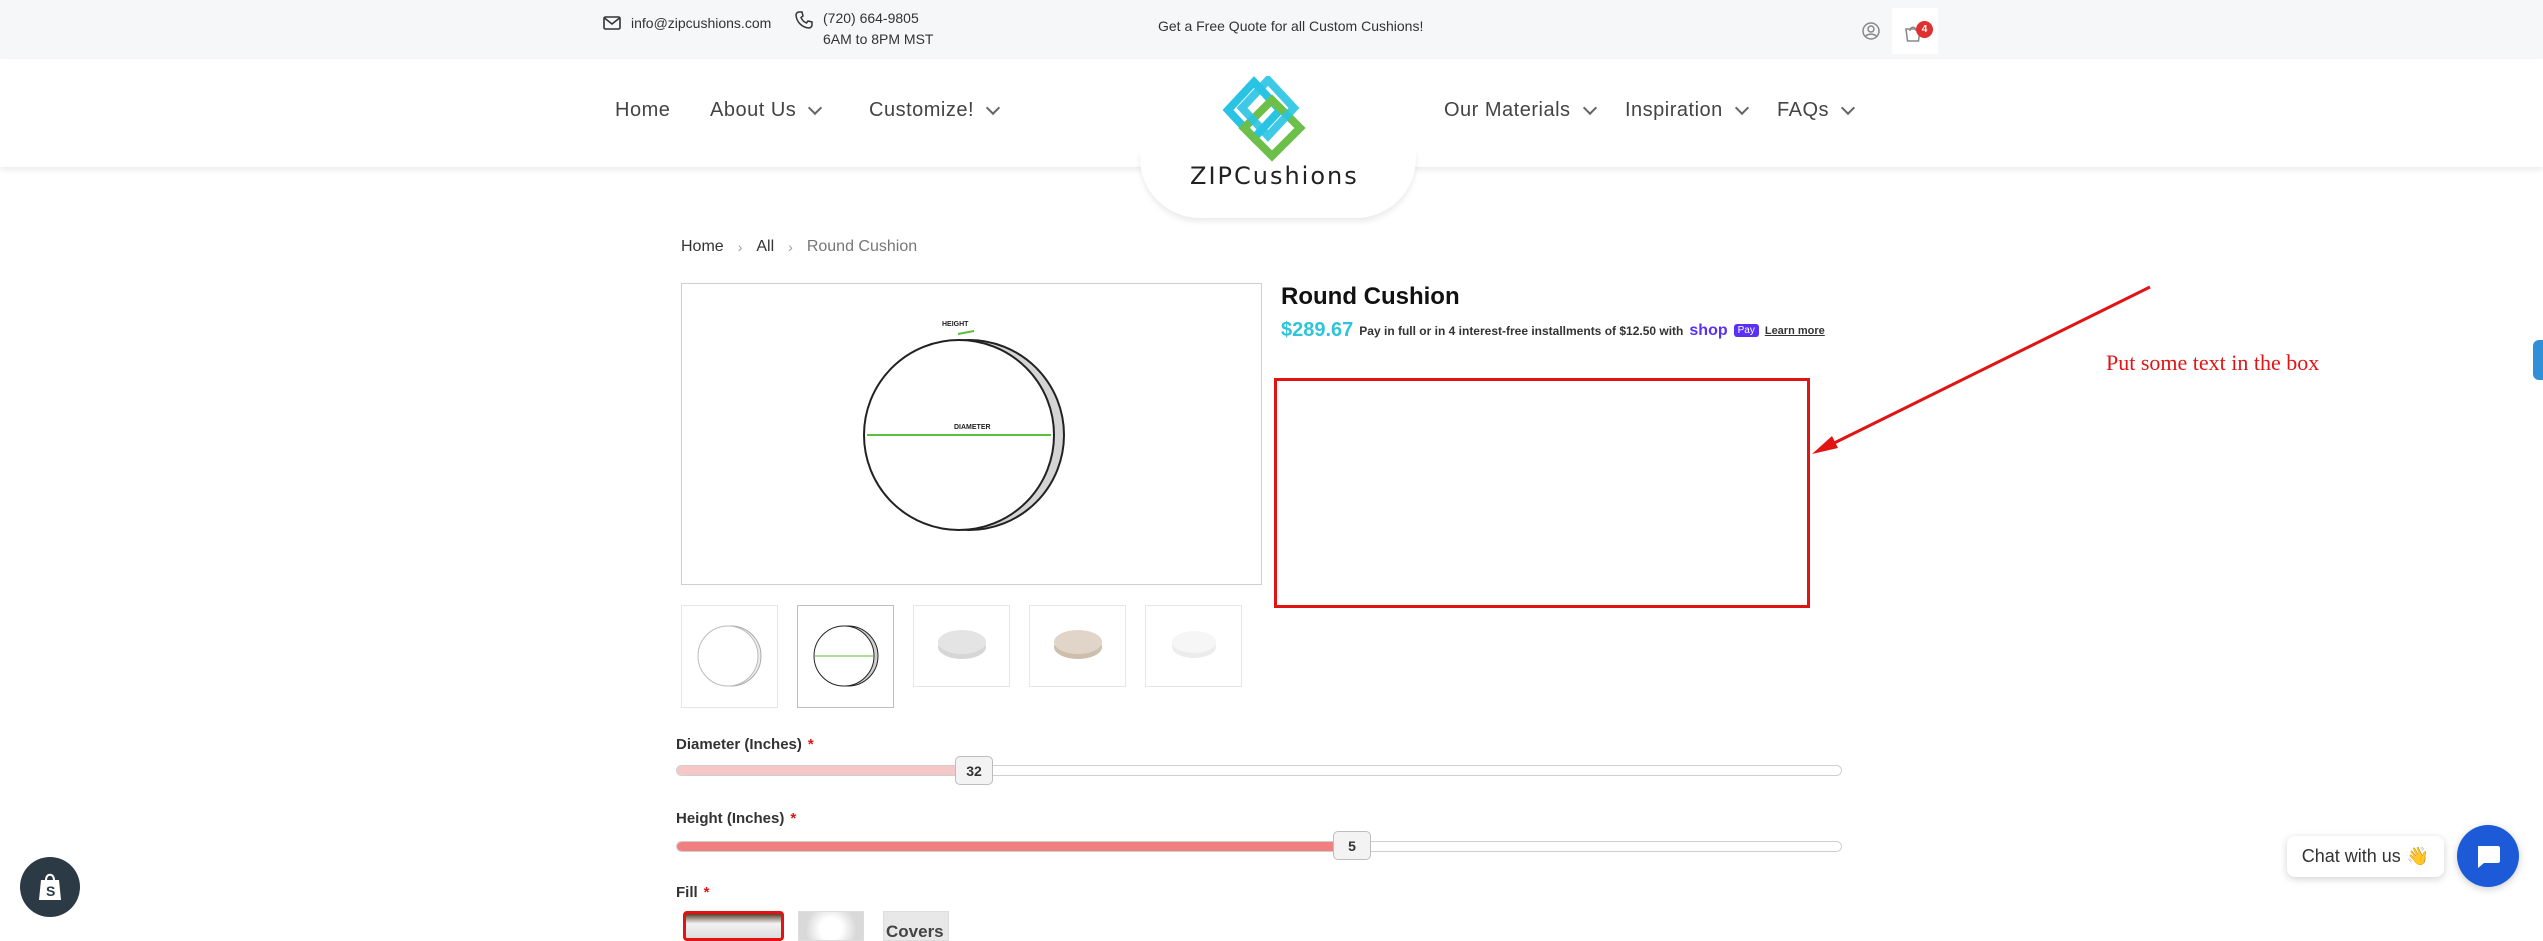 The height and width of the screenshot is (941, 2543). I want to click on product-main-image: DIAMETER HEIGHT, so click(971, 434).